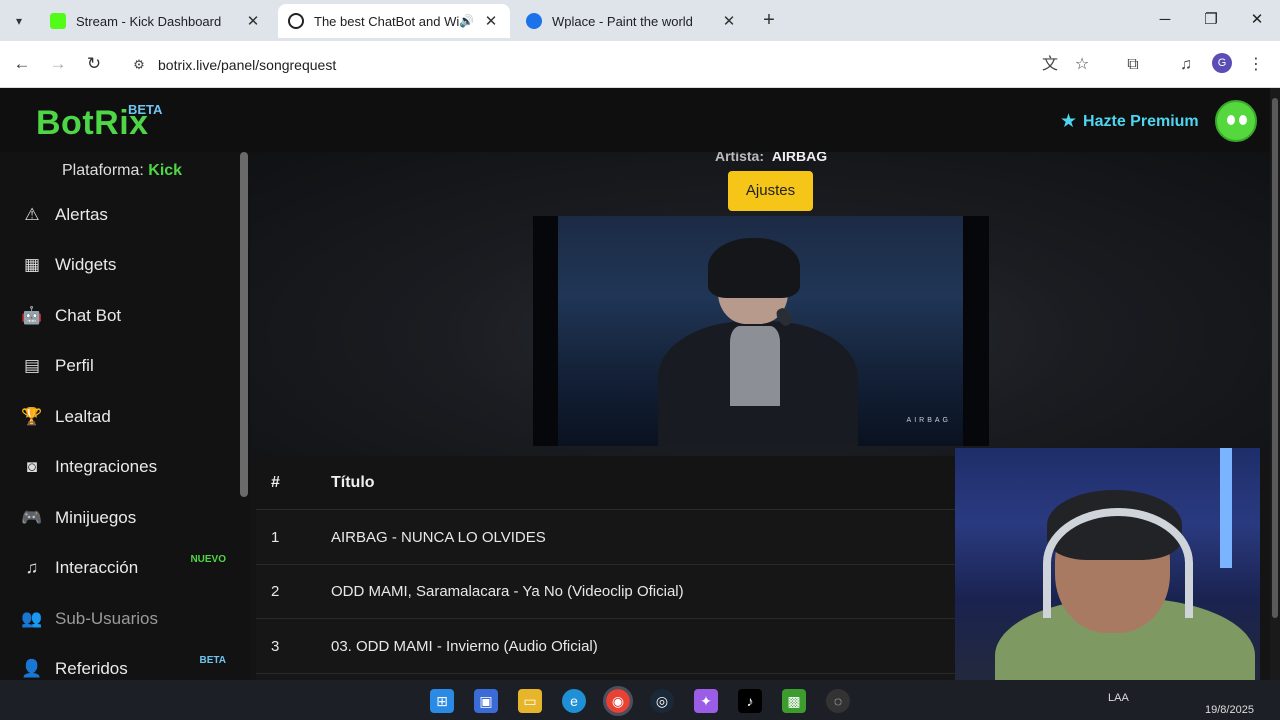 The width and height of the screenshot is (1280, 720). Describe the element at coordinates (1186, 65) in the screenshot. I see `media-control-icon: ♫` at that location.